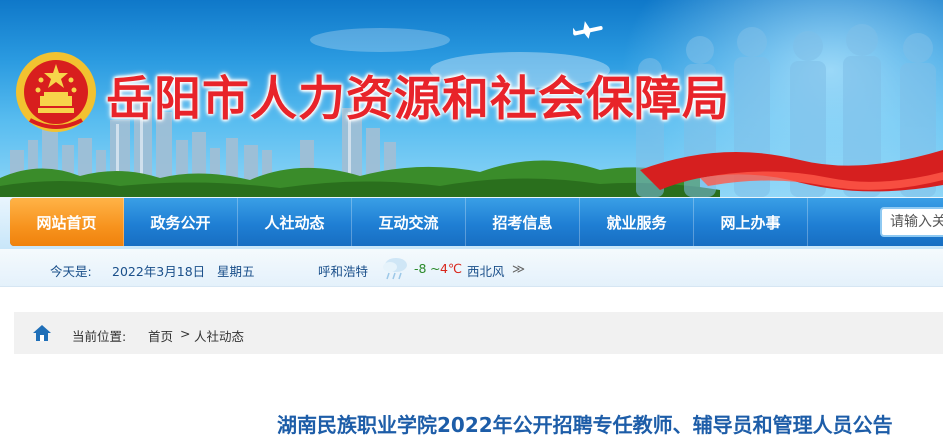 The height and width of the screenshot is (448, 943). Describe the element at coordinates (395, 269) in the screenshot. I see `weather-icon` at that location.